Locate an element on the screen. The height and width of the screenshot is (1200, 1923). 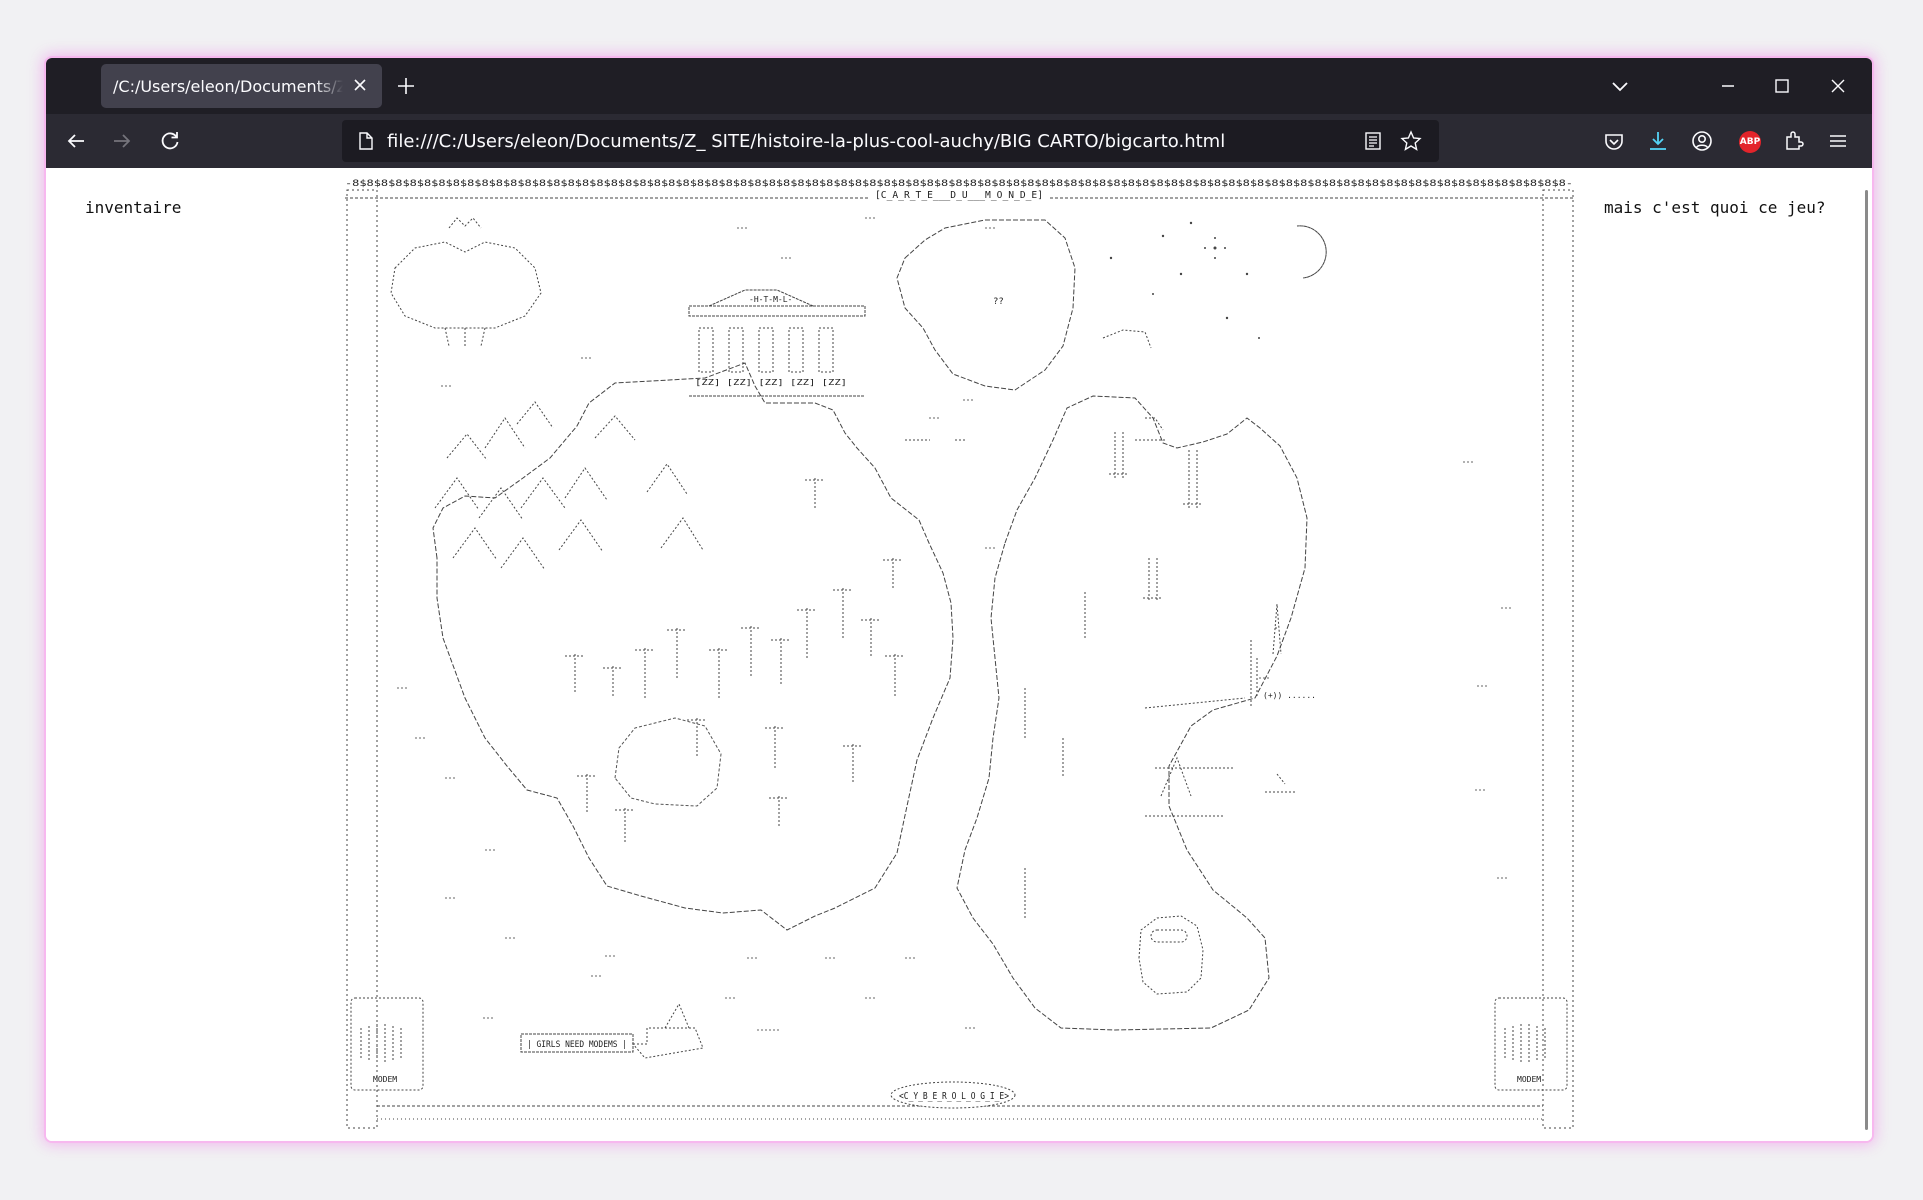
question-mark: ?? is located at coordinates (998, 302).